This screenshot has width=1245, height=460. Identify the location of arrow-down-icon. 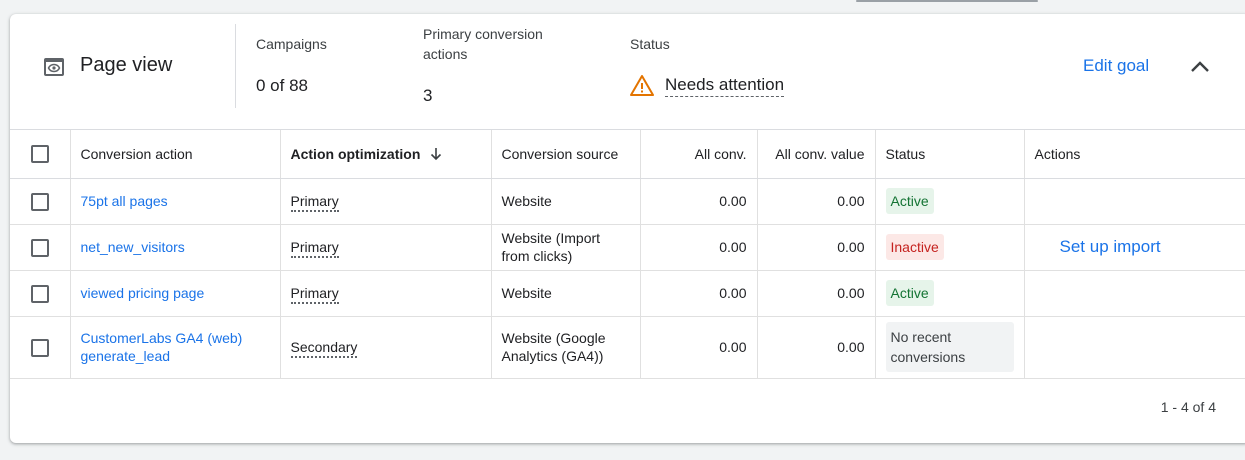
(436, 154).